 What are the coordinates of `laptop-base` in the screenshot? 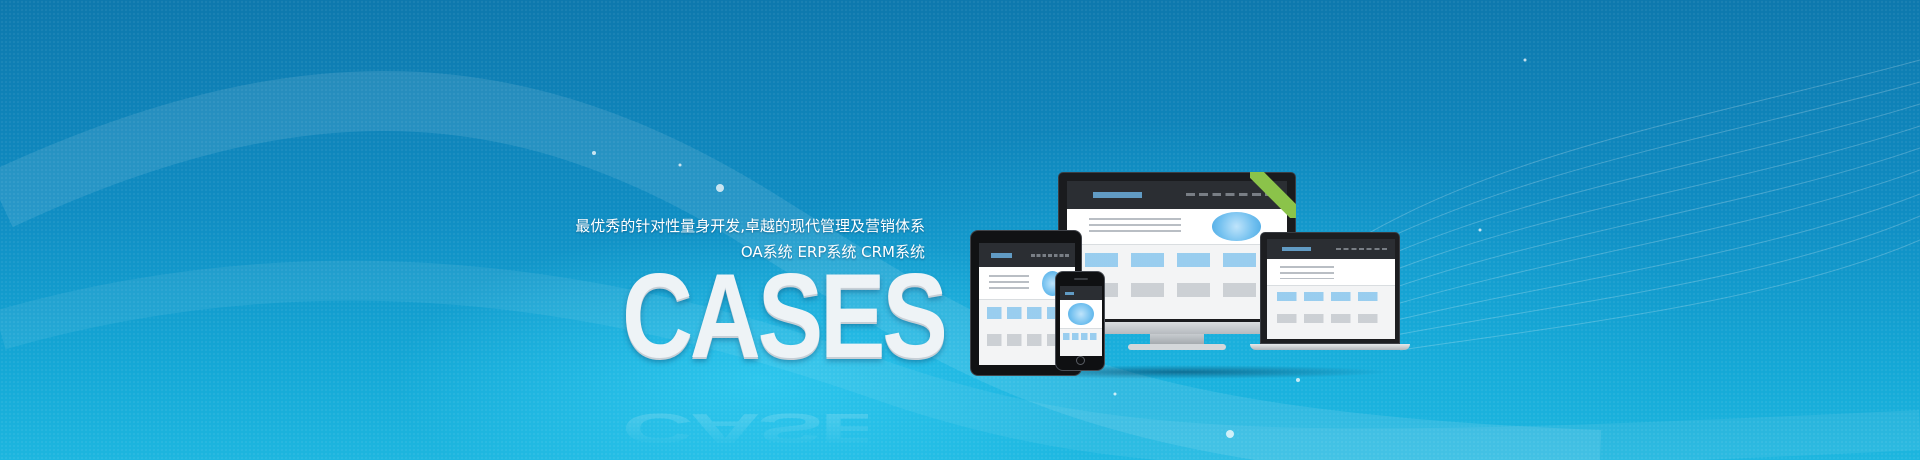 It's located at (1330, 347).